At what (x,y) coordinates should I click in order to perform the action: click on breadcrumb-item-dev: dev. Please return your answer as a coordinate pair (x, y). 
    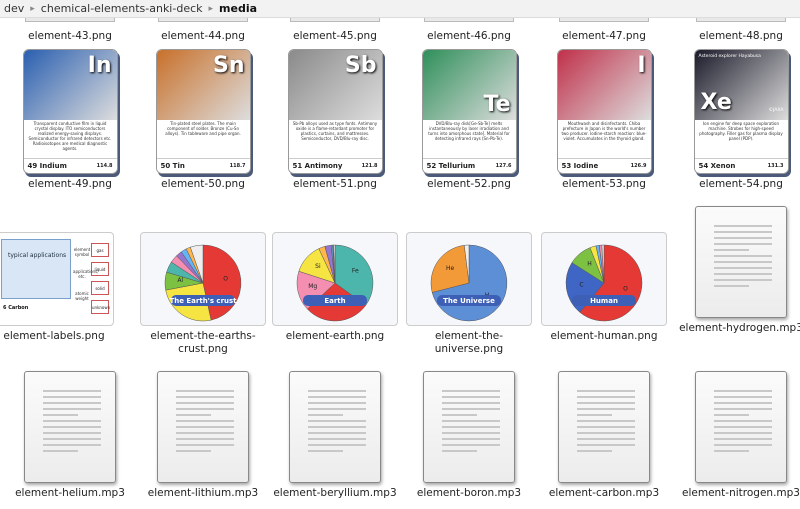
    Looking at the image, I should click on (14, 8).